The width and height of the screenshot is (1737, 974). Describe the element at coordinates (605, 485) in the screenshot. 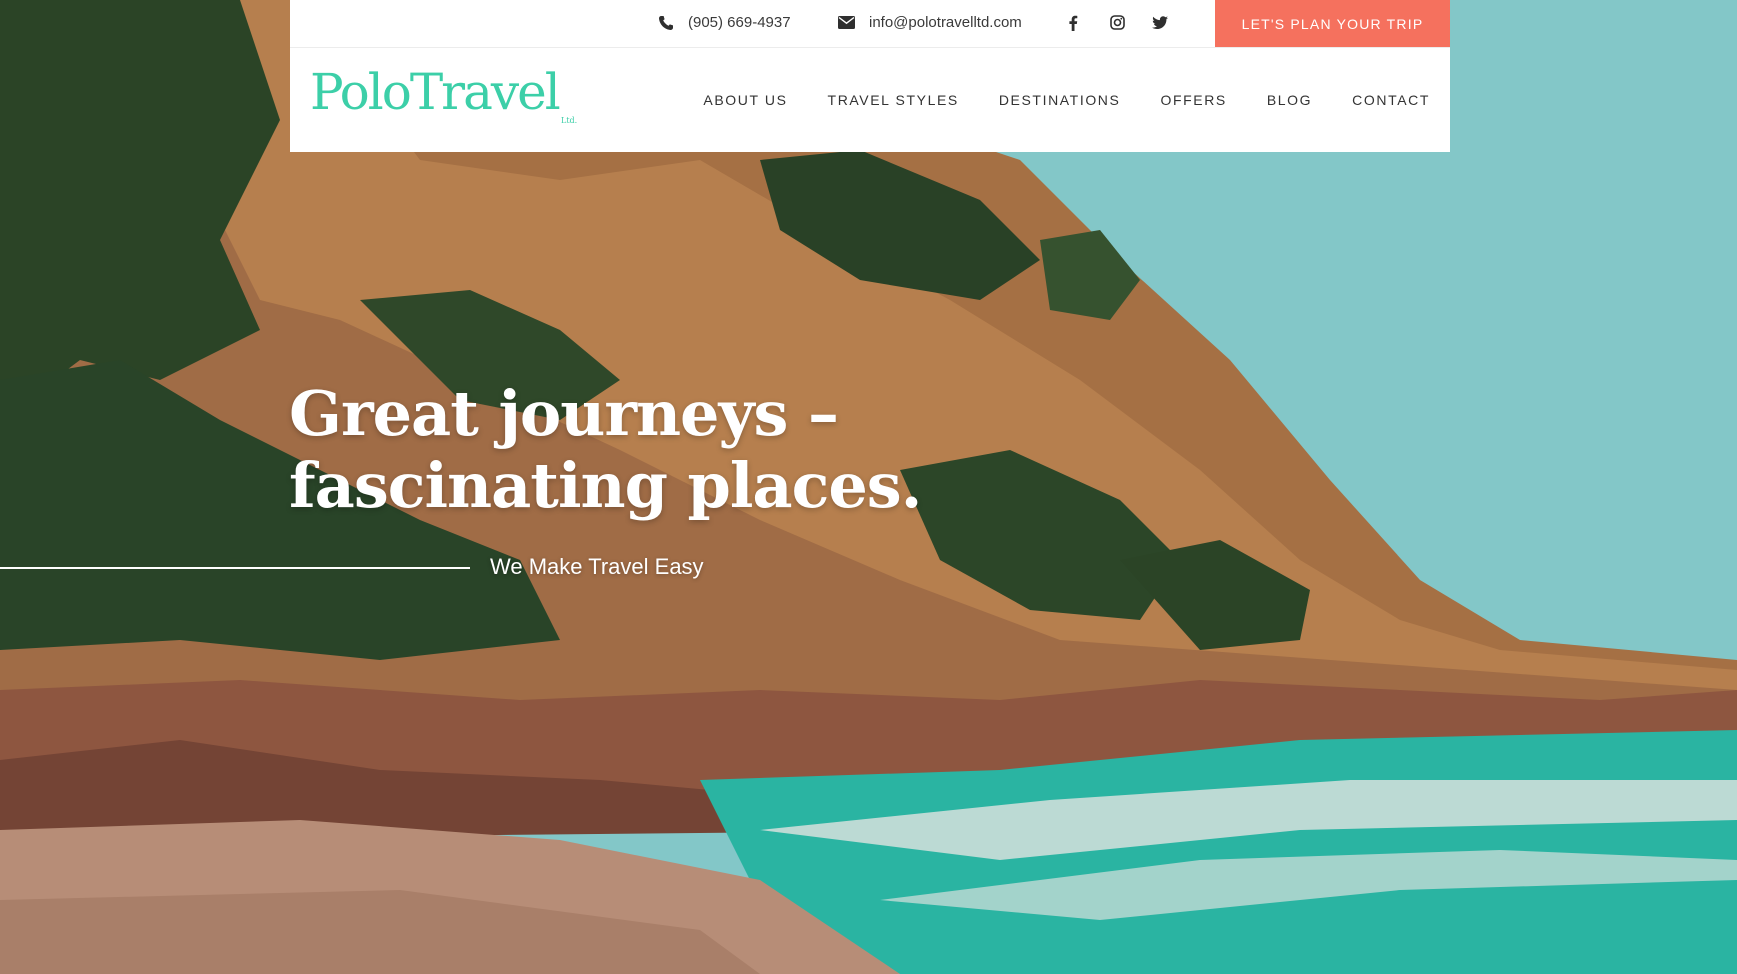

I see `hero-headline-line-2: fascinating places.` at that location.